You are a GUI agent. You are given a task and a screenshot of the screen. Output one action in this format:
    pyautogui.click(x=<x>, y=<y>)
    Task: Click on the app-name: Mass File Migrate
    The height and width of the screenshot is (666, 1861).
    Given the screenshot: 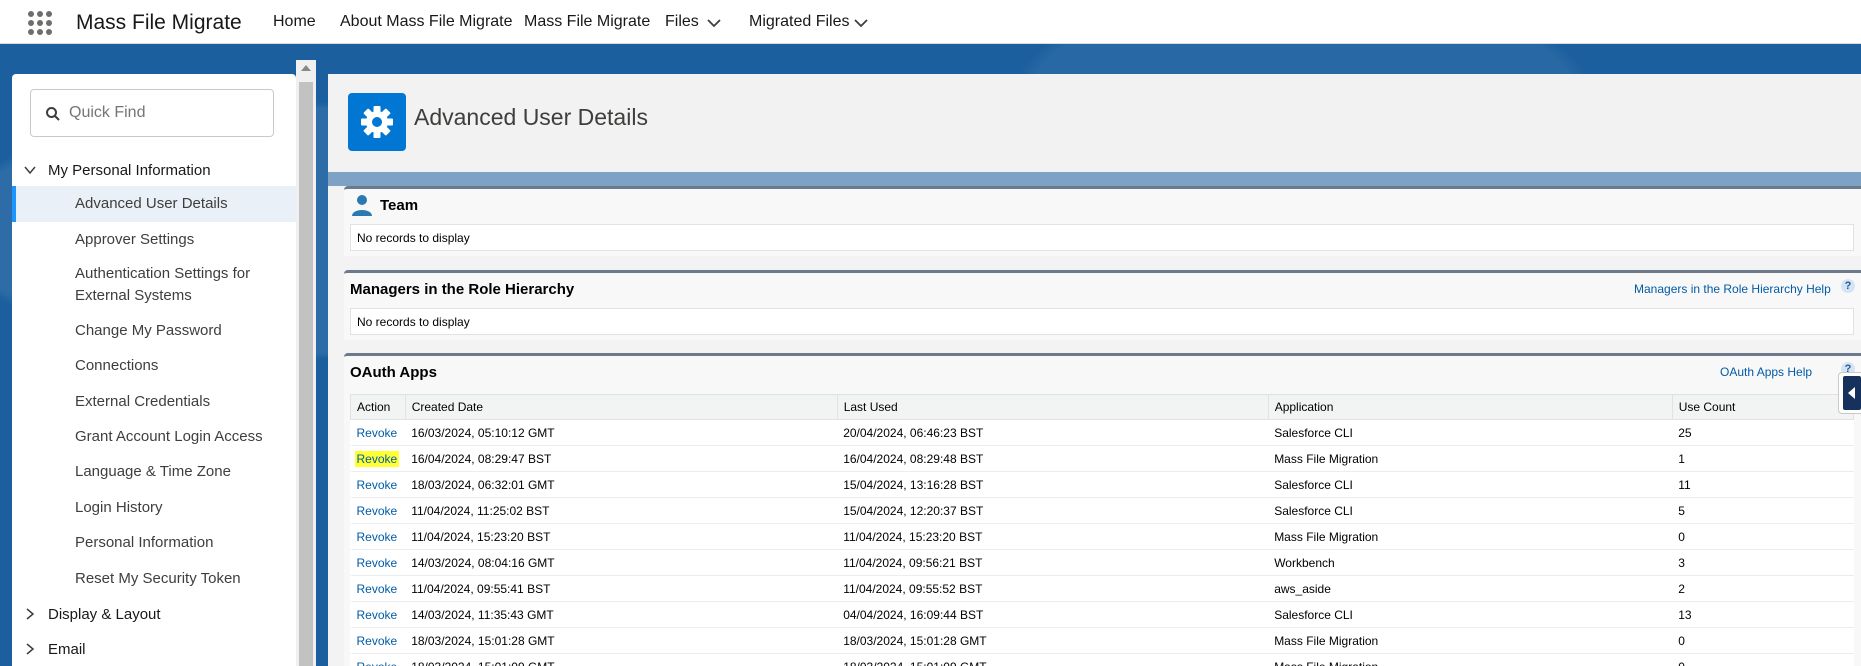 What is the action you would take?
    pyautogui.click(x=159, y=22)
    